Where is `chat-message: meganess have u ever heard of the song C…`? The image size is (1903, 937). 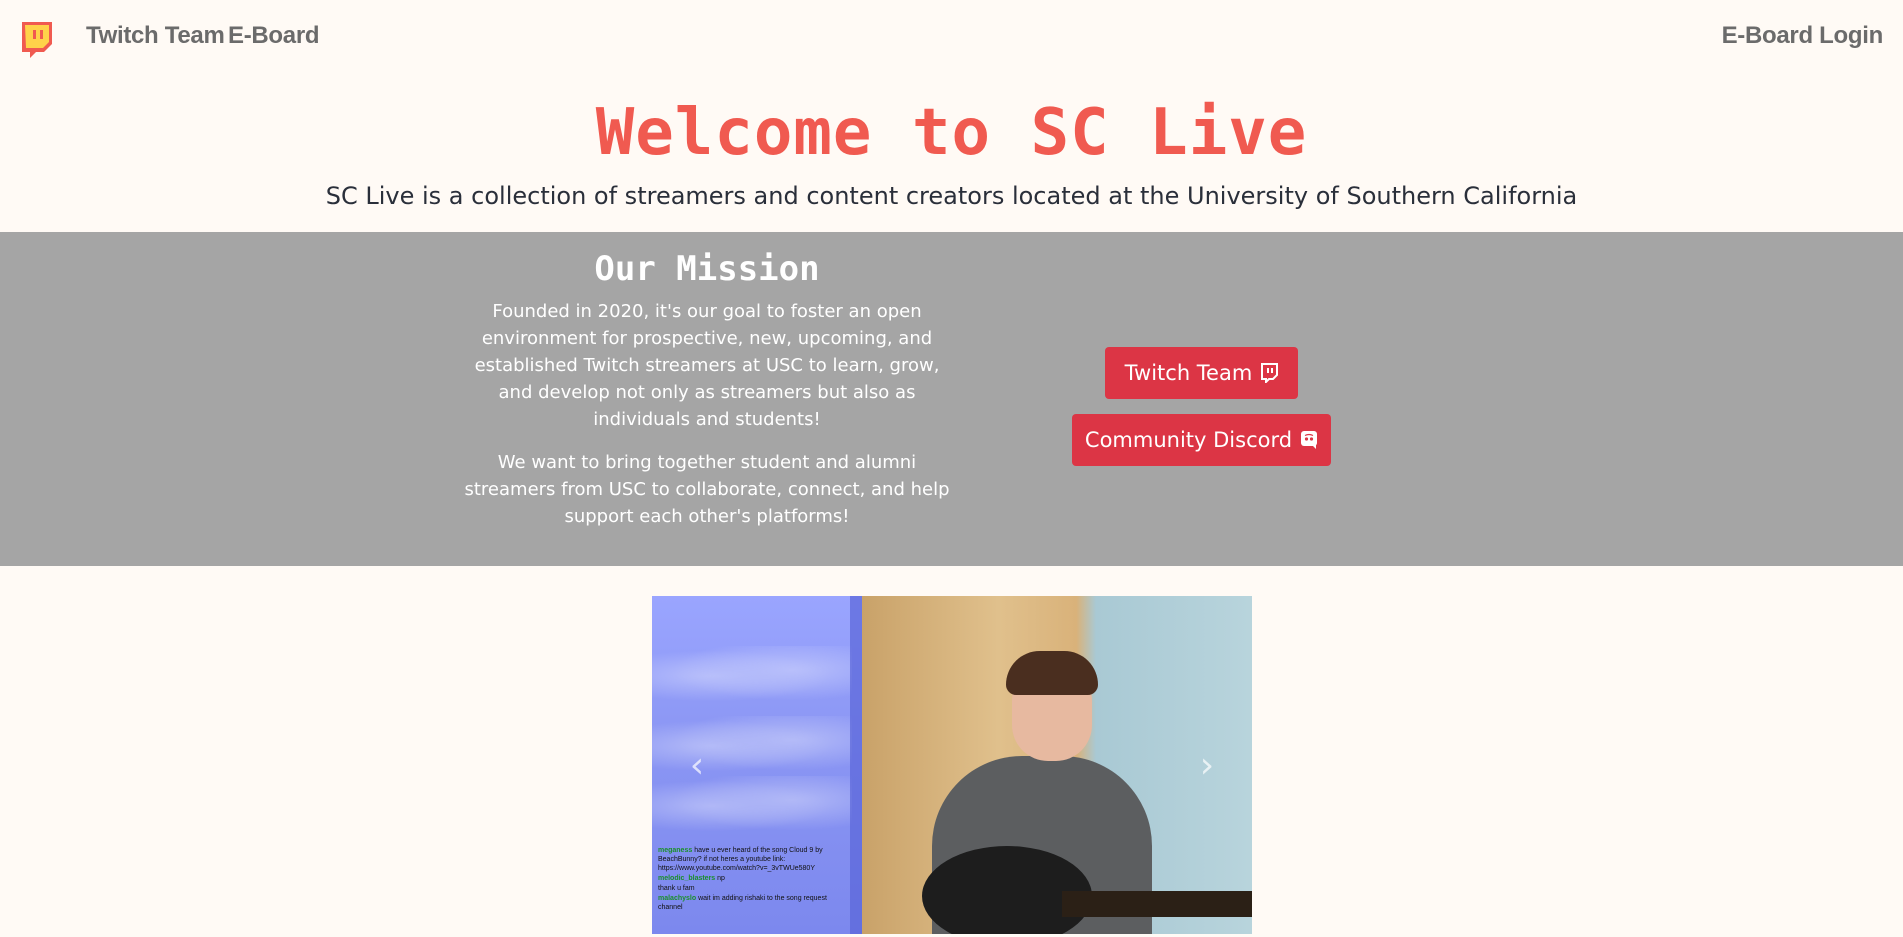 chat-message: meganess have u ever heard of the song C… is located at coordinates (755, 859).